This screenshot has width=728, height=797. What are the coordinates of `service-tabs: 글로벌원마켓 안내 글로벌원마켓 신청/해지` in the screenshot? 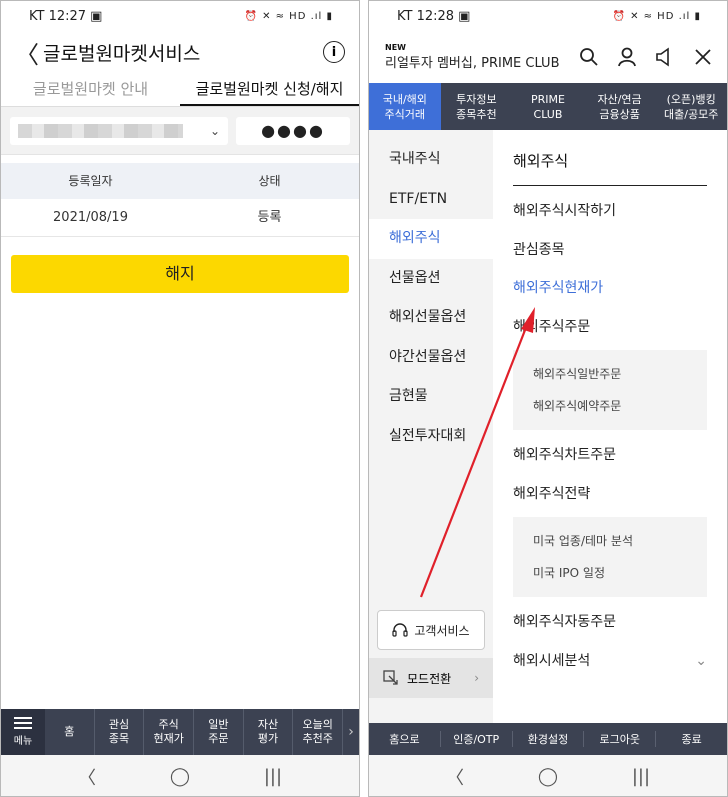 It's located at (180, 90).